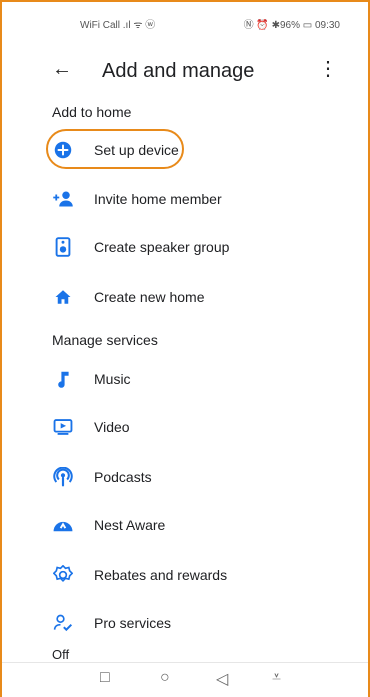  I want to click on system-nav-bar: □ ○ ◁ ⩡, so click(185, 677).